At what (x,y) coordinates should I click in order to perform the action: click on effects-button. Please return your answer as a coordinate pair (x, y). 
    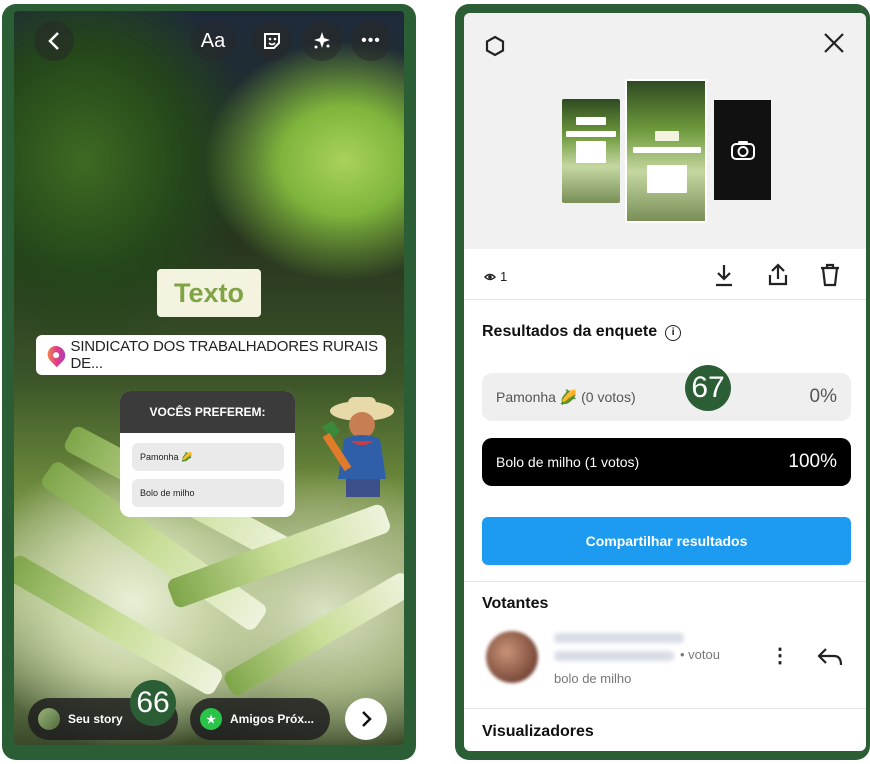
    Looking at the image, I should click on (322, 41).